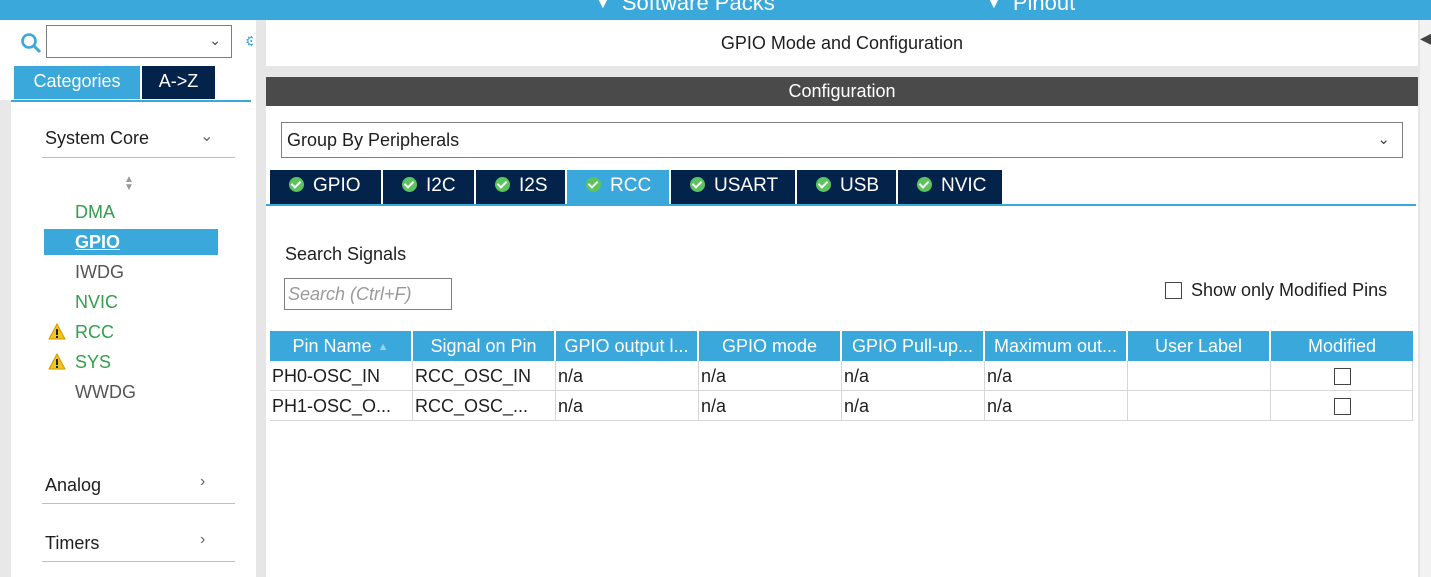  I want to click on tab-usb: USB, so click(847, 187).